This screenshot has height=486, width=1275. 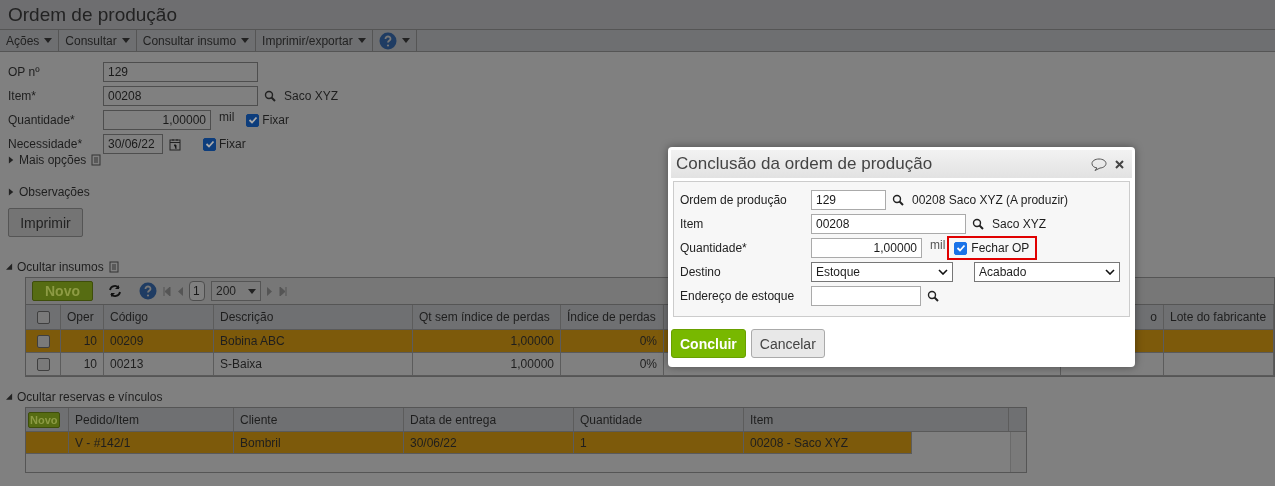 What do you see at coordinates (1119, 164) in the screenshot?
I see `close-icon` at bounding box center [1119, 164].